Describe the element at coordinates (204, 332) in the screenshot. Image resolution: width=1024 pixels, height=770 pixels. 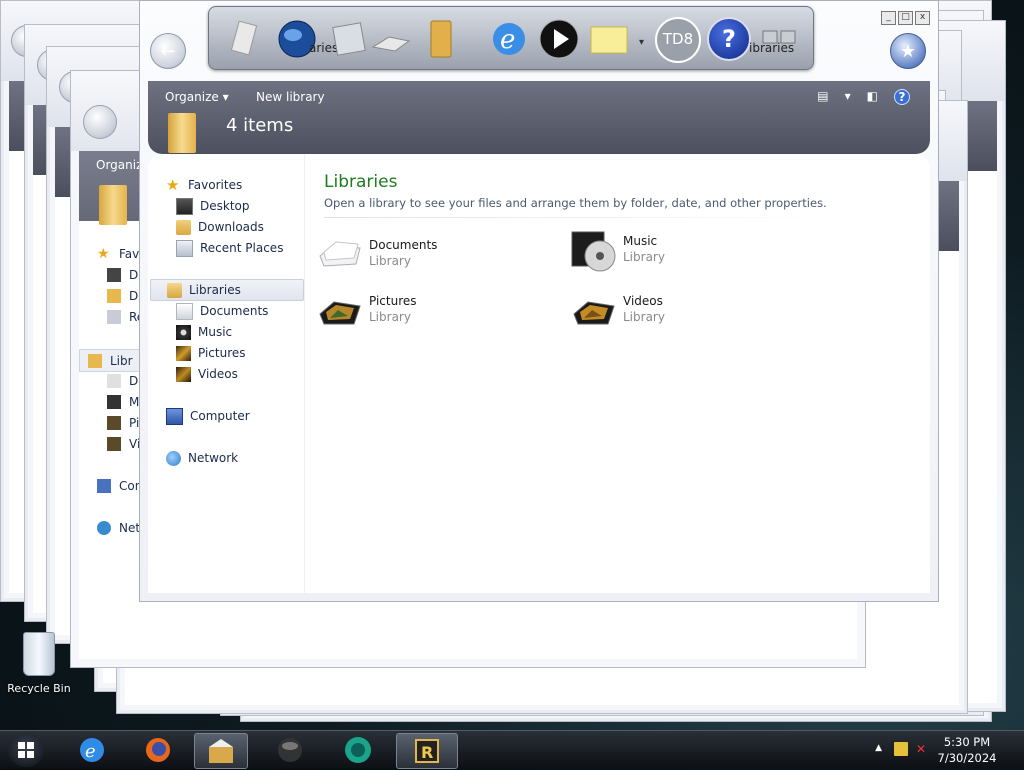
I see `nav-item-music: Music` at that location.